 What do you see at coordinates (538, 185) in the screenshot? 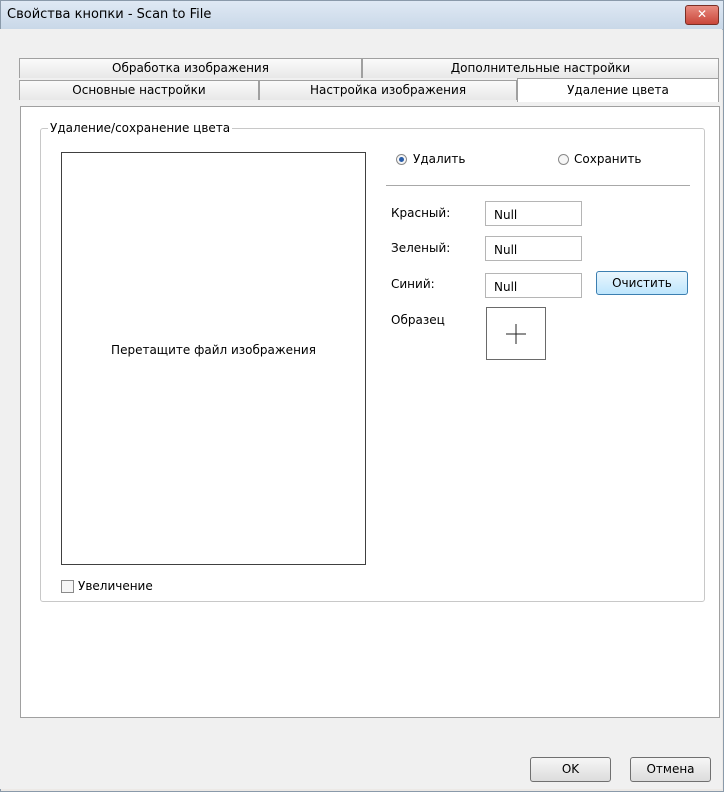
I see `separator` at bounding box center [538, 185].